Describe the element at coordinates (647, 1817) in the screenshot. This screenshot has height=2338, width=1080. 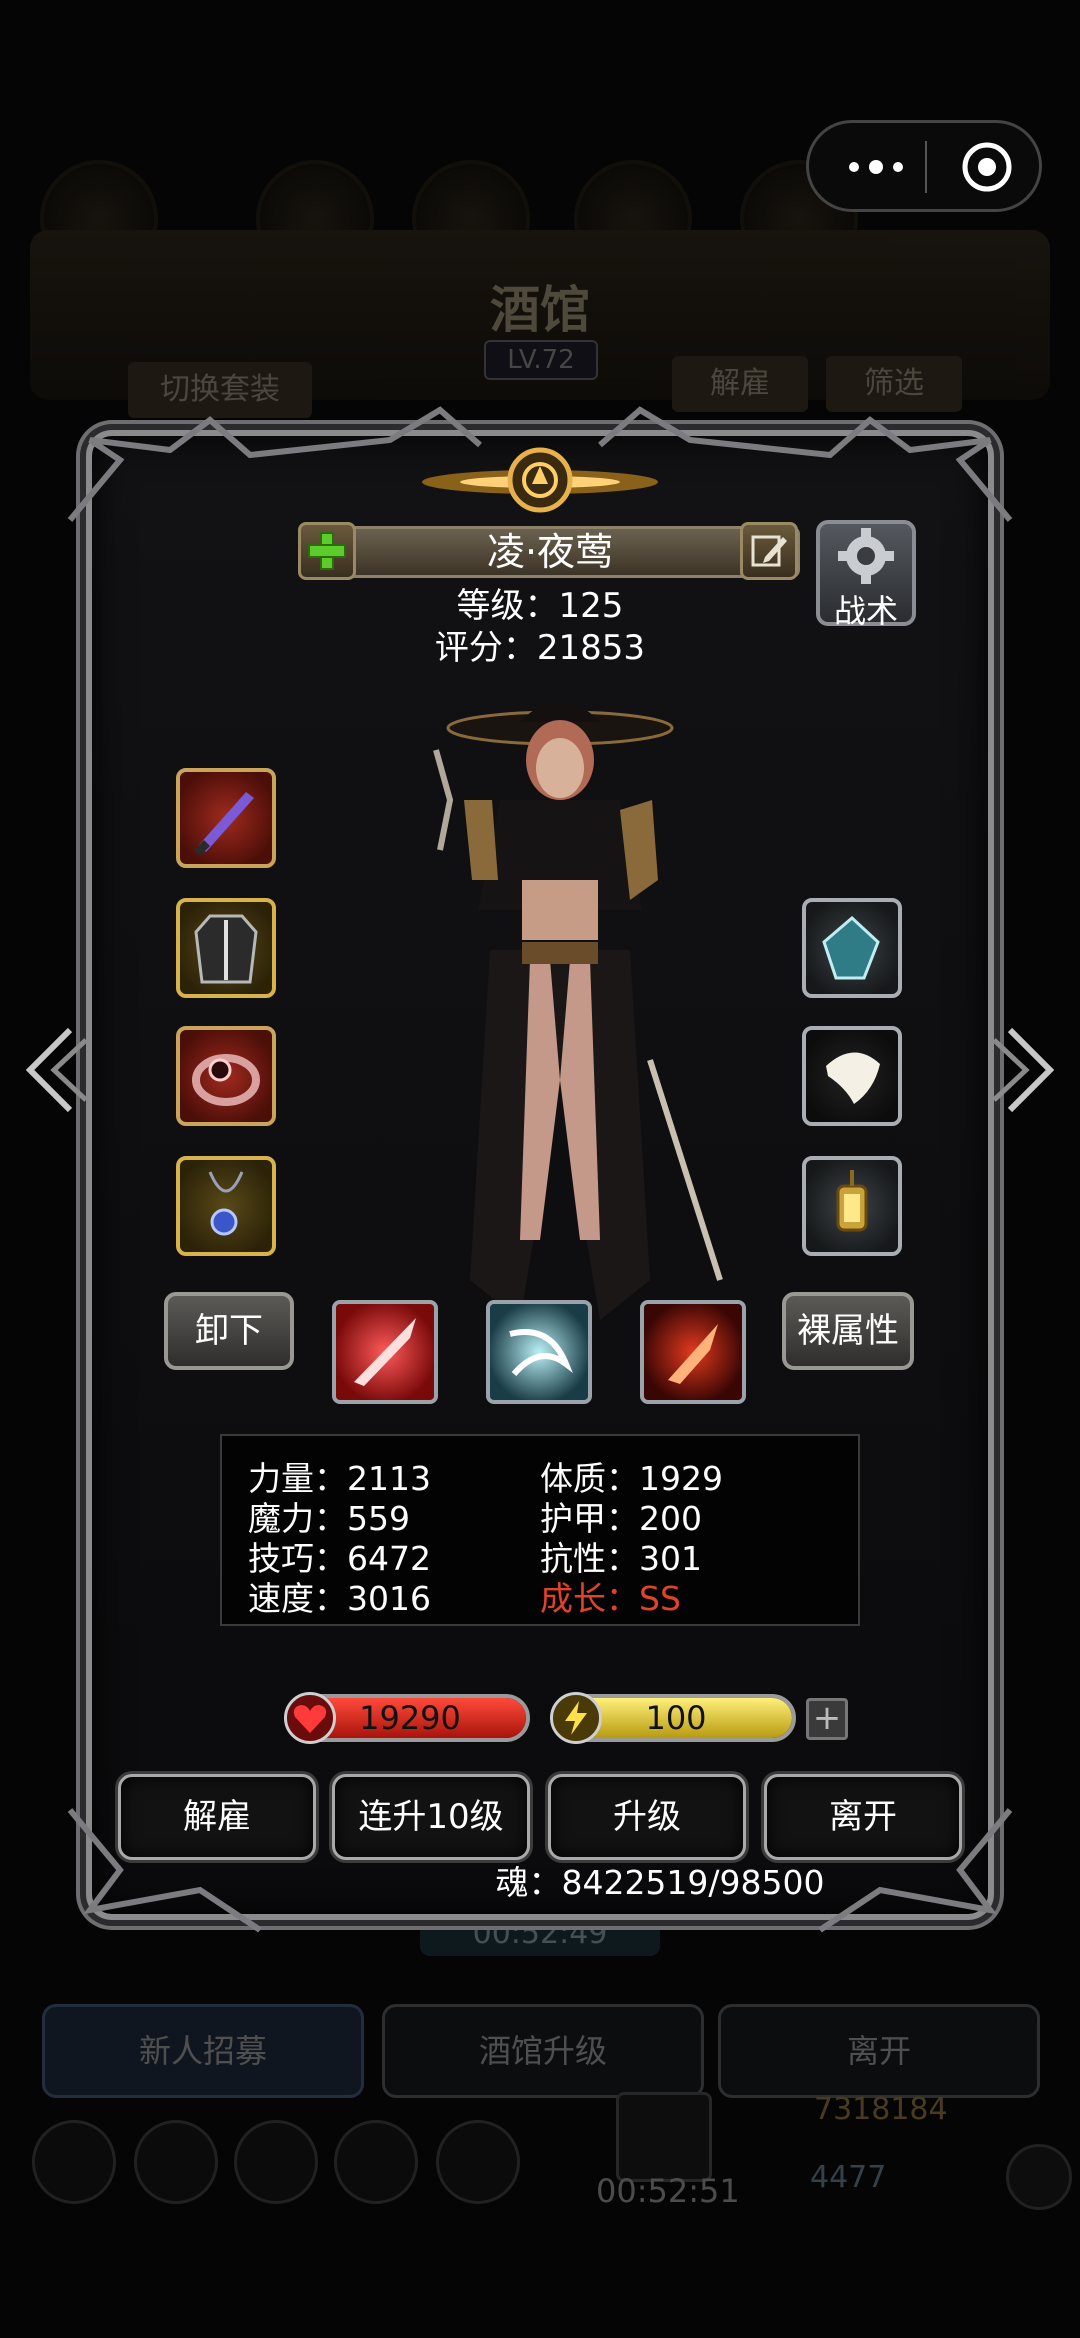
I see `level-up-button: 升级` at that location.